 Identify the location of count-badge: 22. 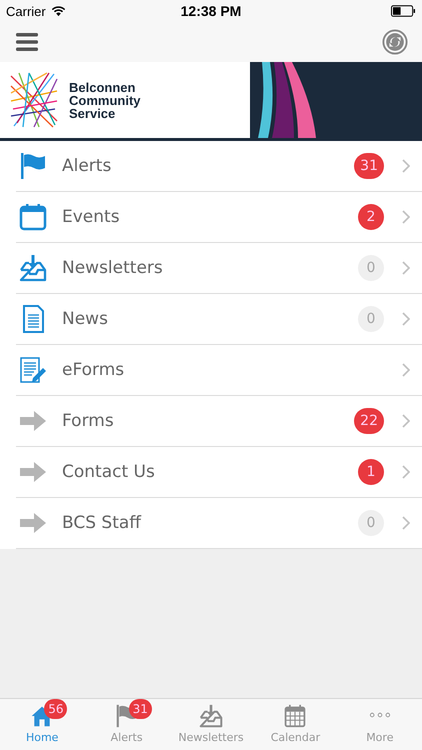
(369, 421).